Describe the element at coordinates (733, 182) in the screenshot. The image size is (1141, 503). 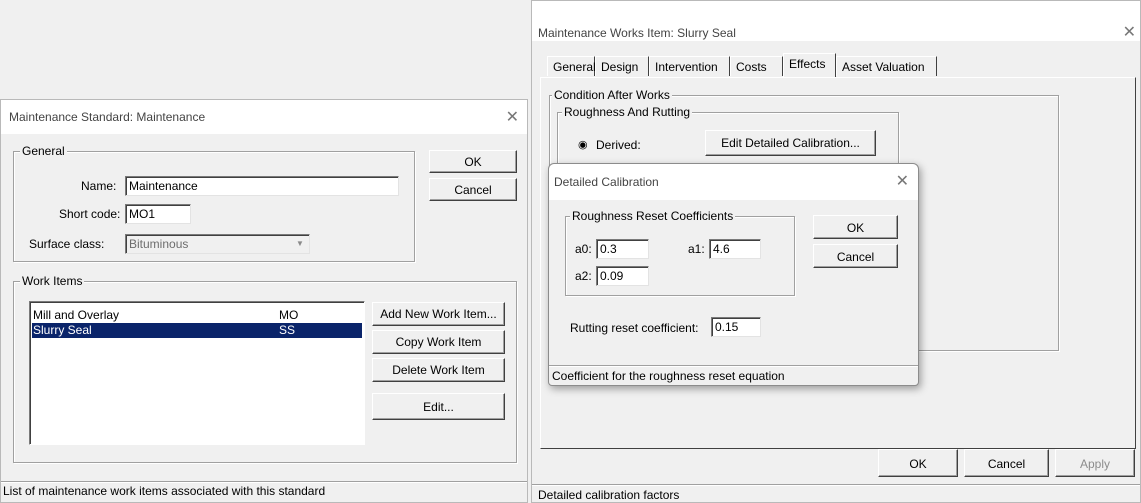
I see `title-bar: Detailed Calibration ✕` at that location.